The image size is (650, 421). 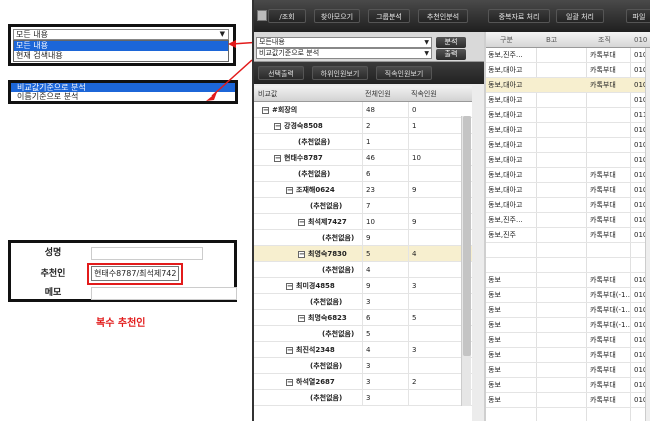 What do you see at coordinates (404, 73) in the screenshot?
I see `show-direct-button: 직속인원보기` at bounding box center [404, 73].